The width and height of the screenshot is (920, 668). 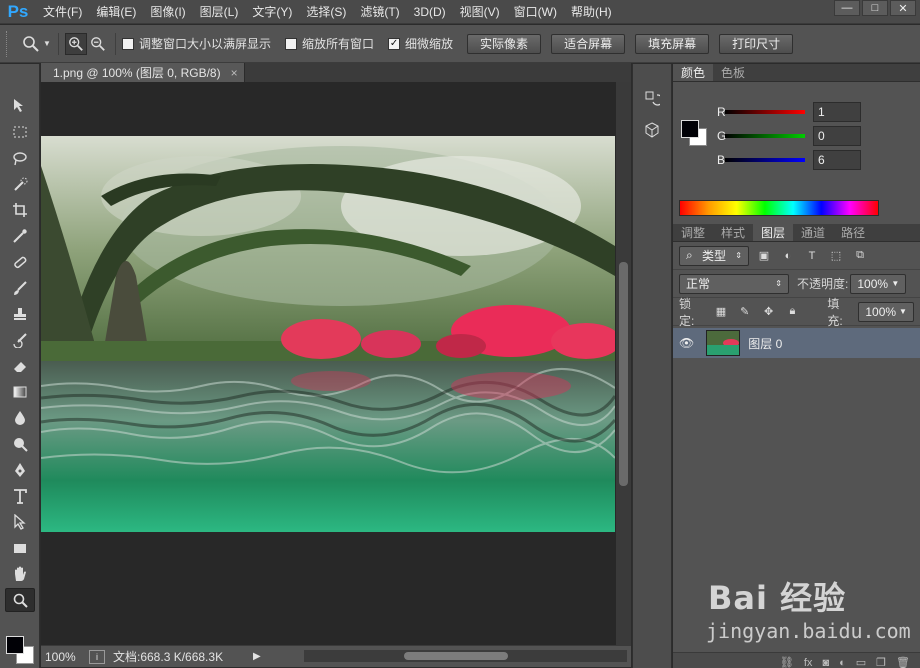 I want to click on vertical-scrollbar, so click(x=623, y=363).